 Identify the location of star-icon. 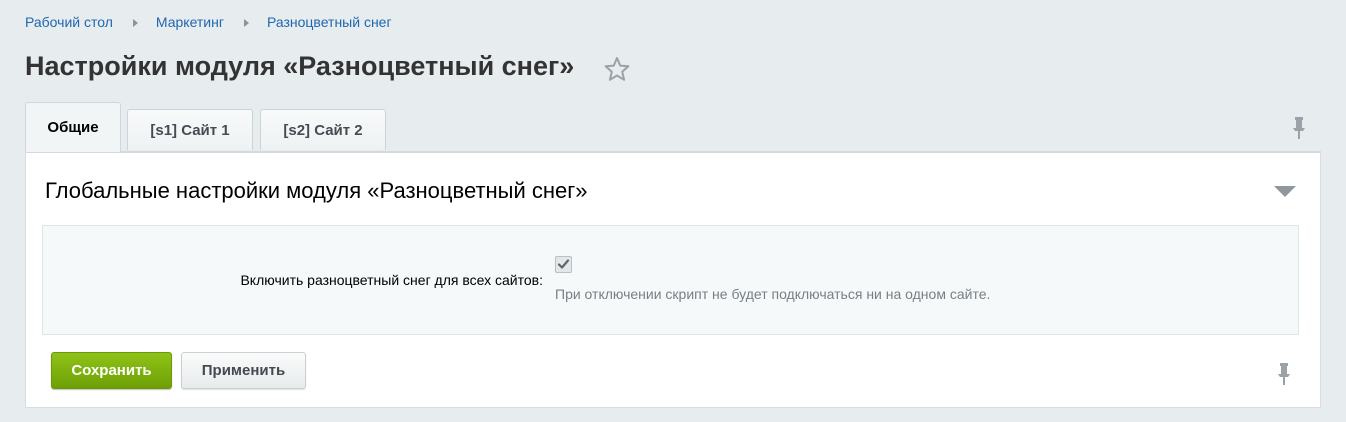
(617, 69).